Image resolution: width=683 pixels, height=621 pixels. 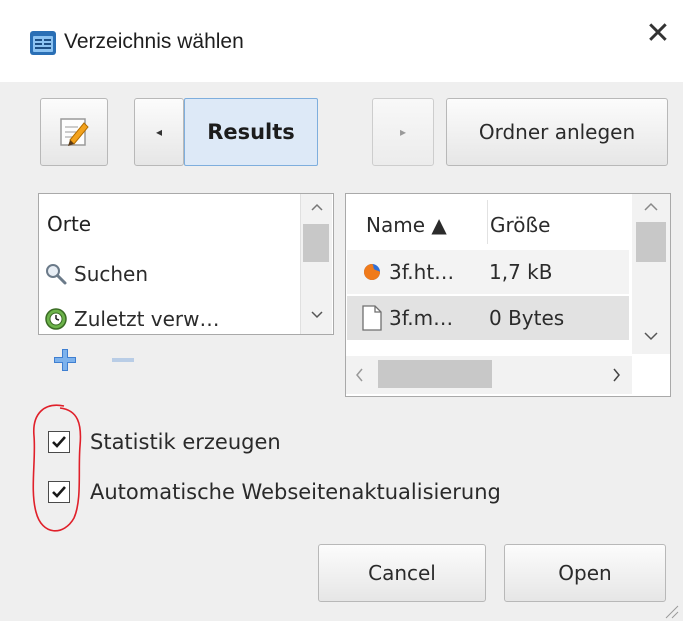 What do you see at coordinates (402, 573) in the screenshot?
I see `cancel-button: Cancel` at bounding box center [402, 573].